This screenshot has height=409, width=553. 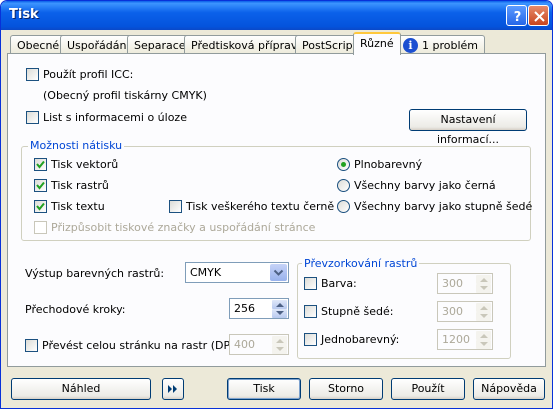 What do you see at coordinates (310, 311) in the screenshot?
I see `resample-gray-checkbox` at bounding box center [310, 311].